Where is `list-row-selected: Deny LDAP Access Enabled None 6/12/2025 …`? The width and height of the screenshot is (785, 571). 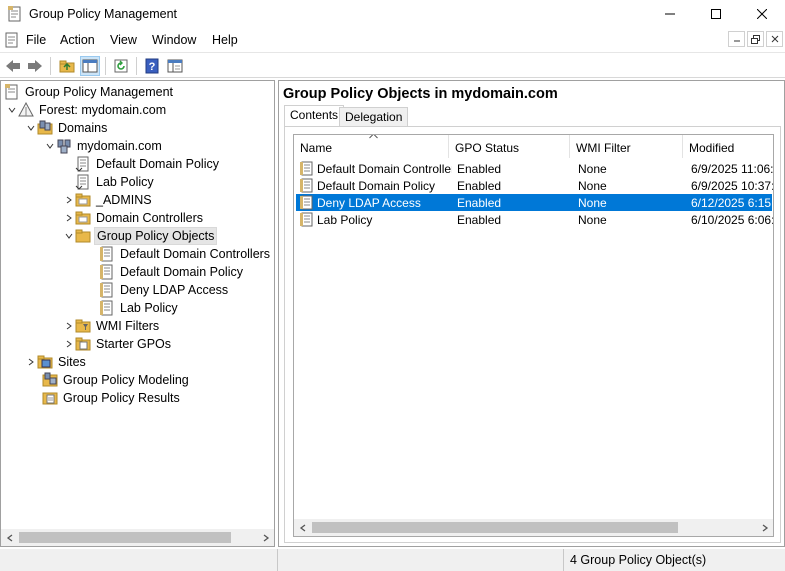
list-row-selected: Deny LDAP Access Enabled None 6/12/2025 … is located at coordinates (534, 202).